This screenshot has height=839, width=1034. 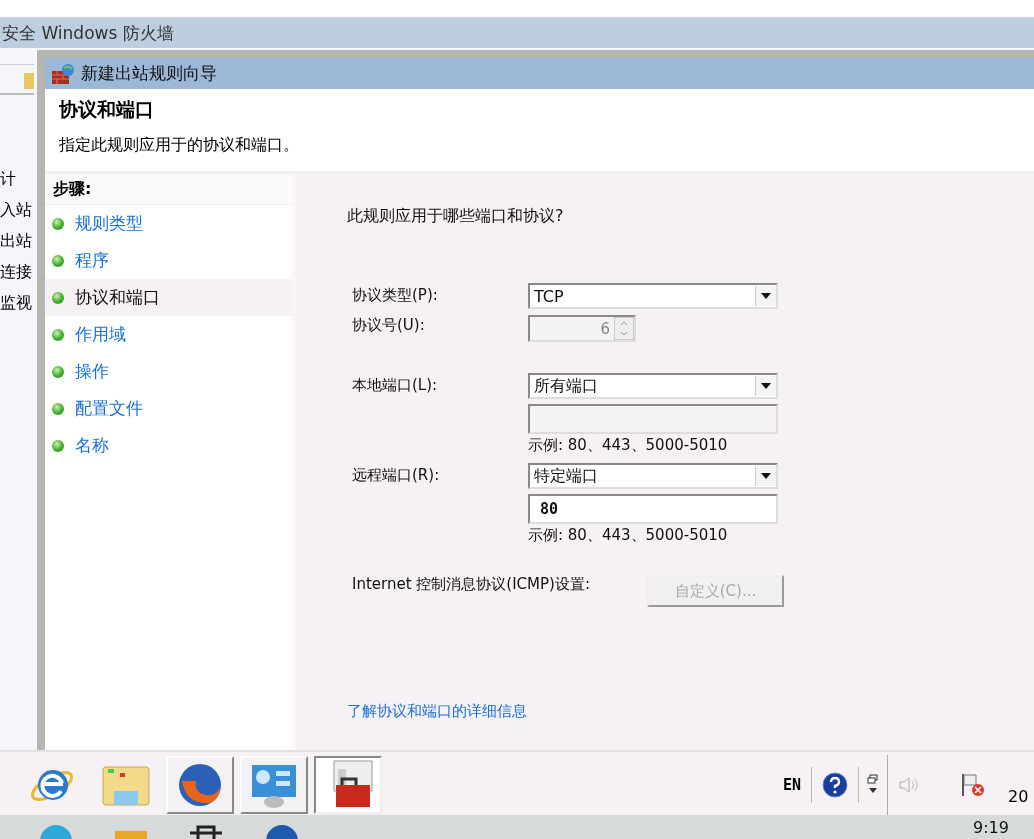 What do you see at coordinates (149, 73) in the screenshot?
I see `dialog-title: 新建出站规则向导` at bounding box center [149, 73].